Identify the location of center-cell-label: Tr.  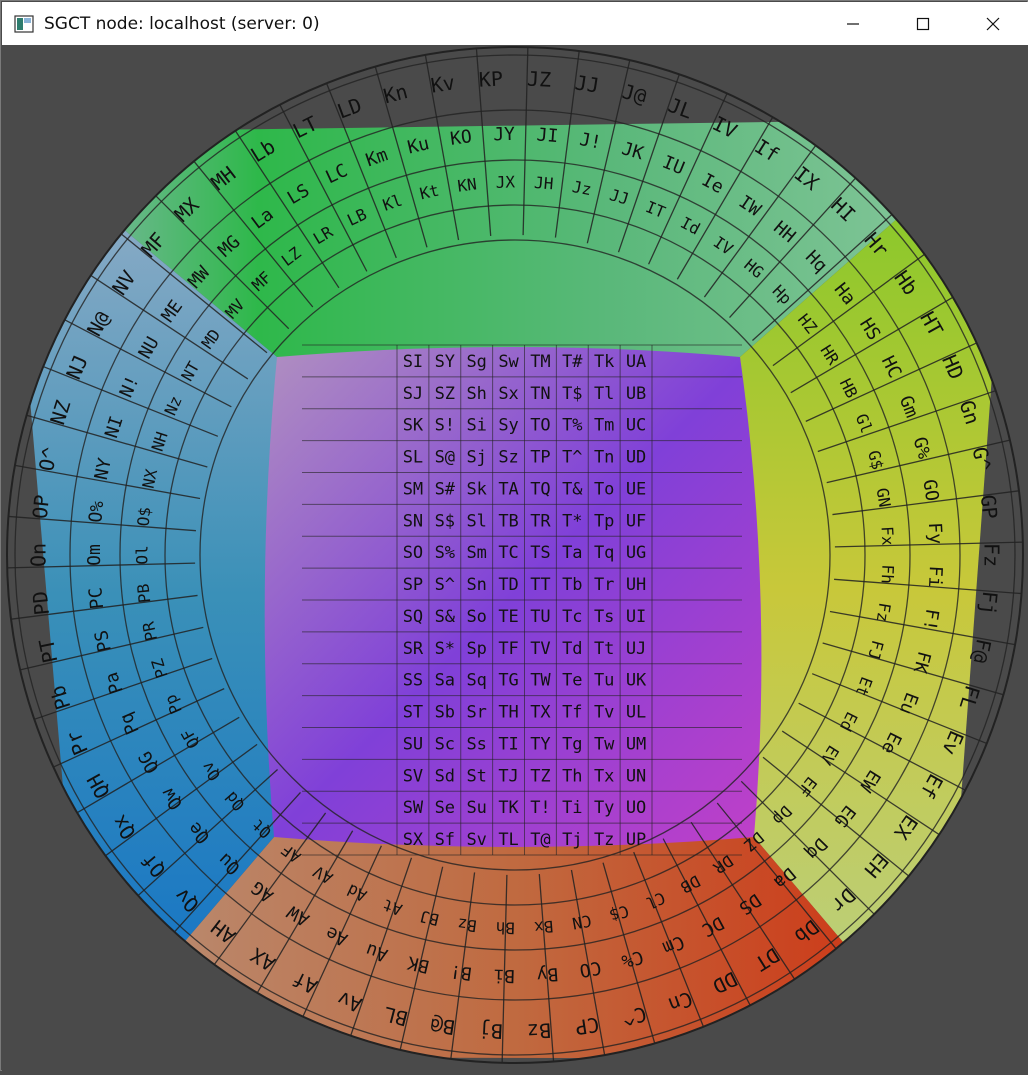
(604, 585).